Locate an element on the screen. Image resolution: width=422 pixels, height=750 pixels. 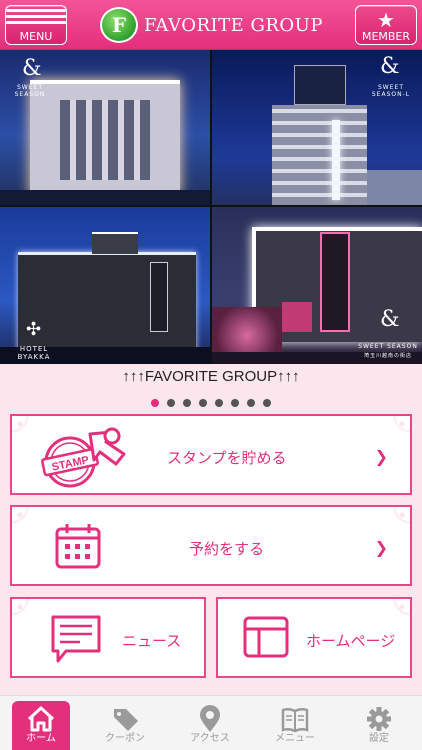
tab-label: 設定 is located at coordinates (379, 738).